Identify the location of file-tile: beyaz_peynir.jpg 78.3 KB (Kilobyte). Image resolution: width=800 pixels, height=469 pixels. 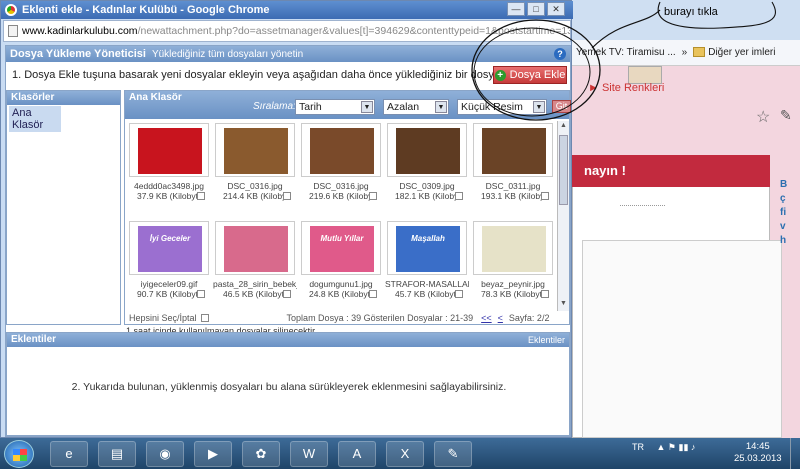
(513, 265).